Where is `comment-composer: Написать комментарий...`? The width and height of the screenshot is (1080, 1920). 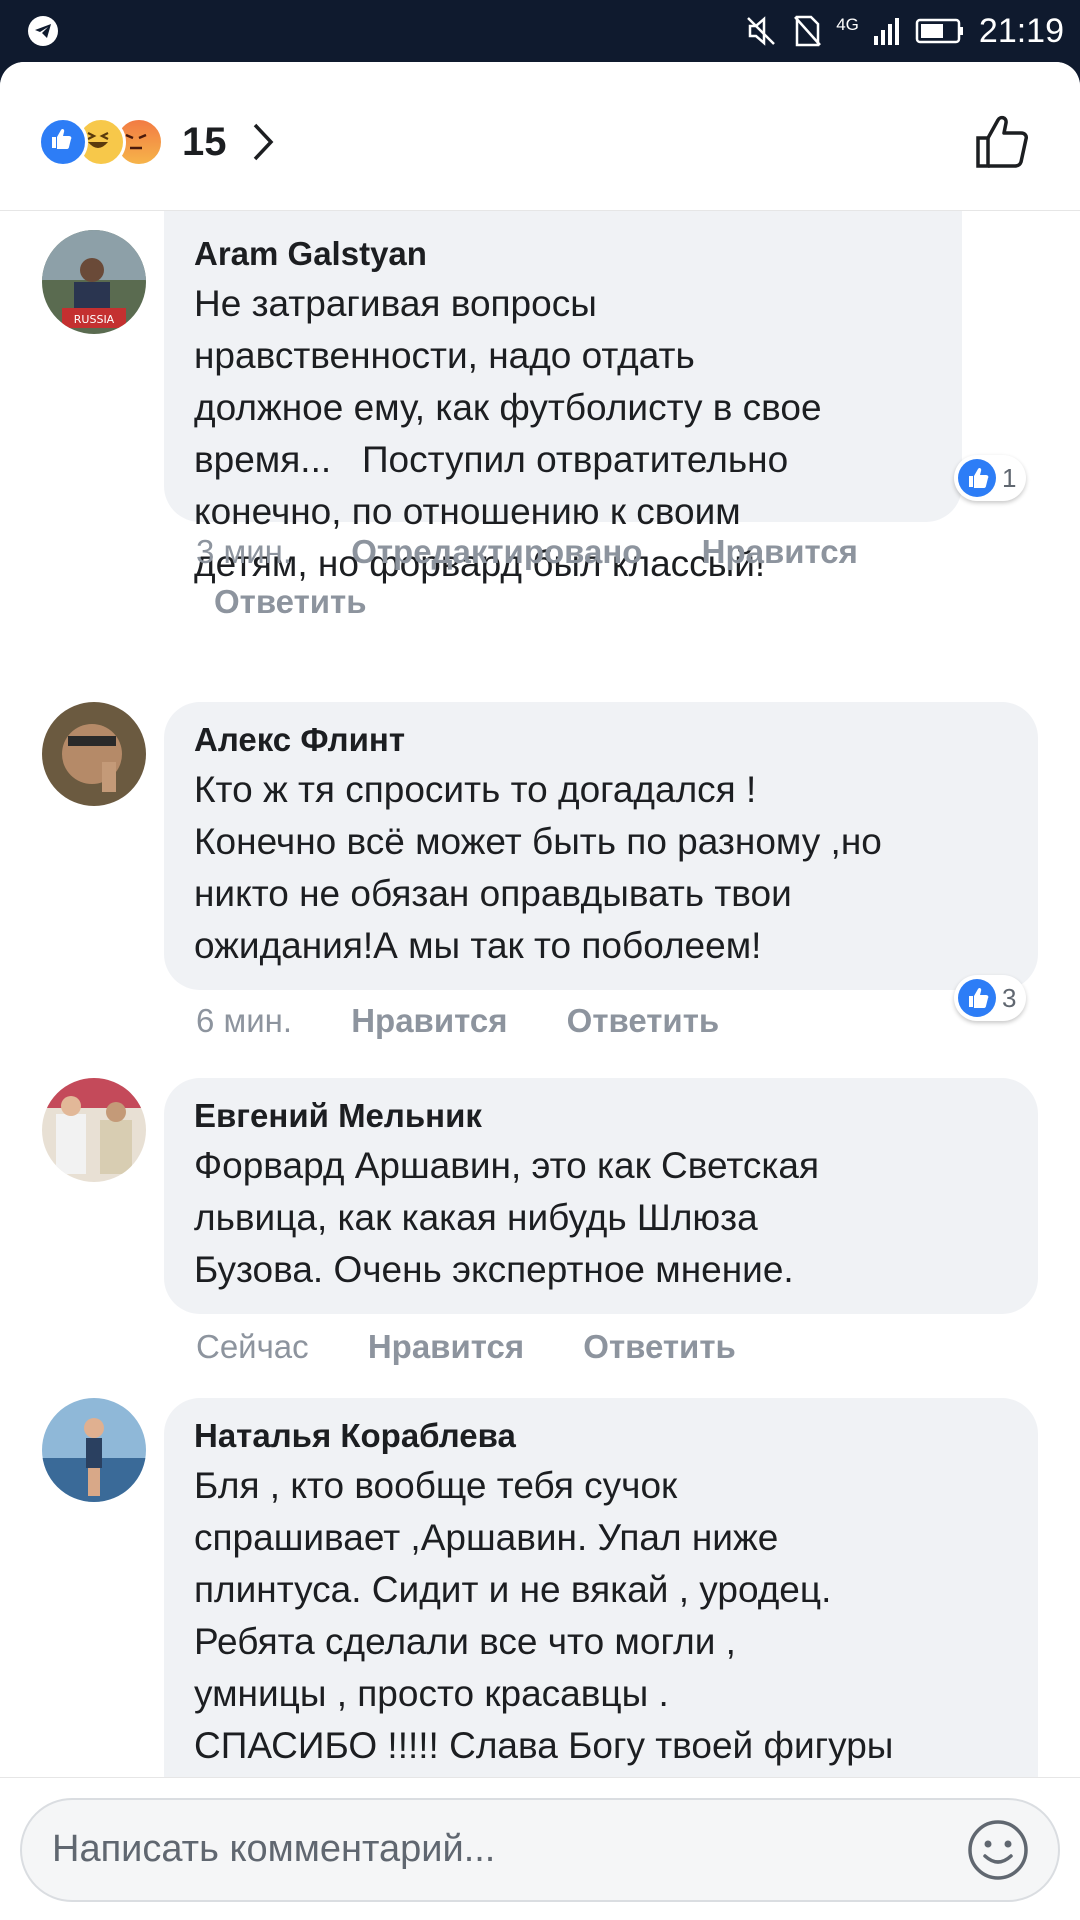 comment-composer: Написать комментарий... is located at coordinates (540, 1848).